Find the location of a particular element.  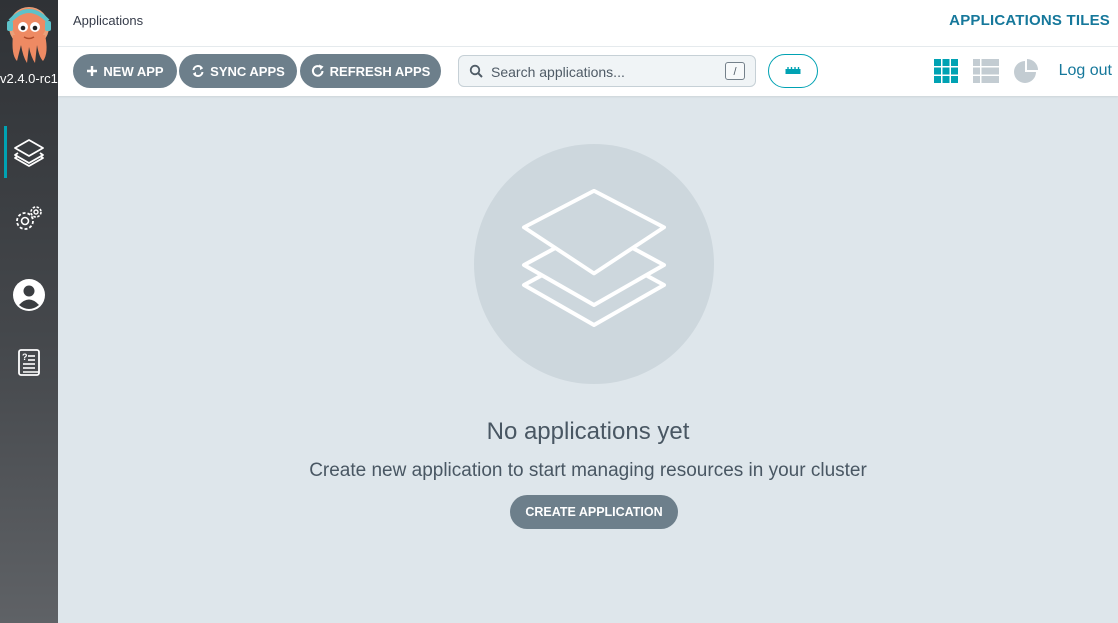

ruler-icon is located at coordinates (793, 70).